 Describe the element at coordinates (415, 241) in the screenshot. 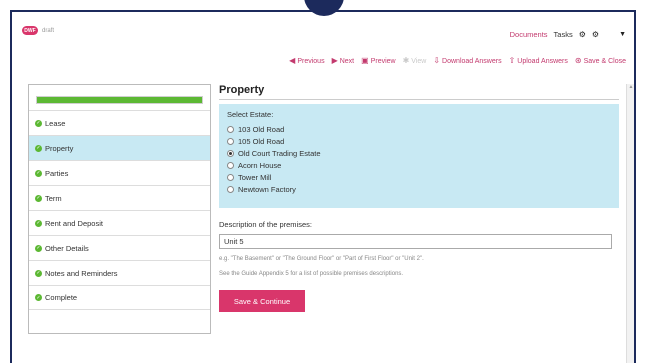

I see `description-input` at that location.